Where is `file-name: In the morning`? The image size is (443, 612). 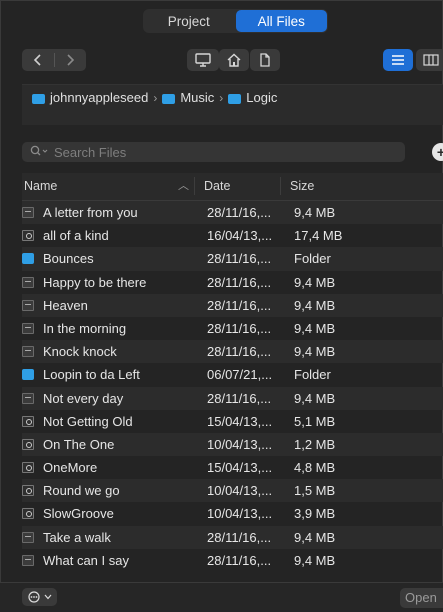
file-name: In the morning is located at coordinates (85, 328).